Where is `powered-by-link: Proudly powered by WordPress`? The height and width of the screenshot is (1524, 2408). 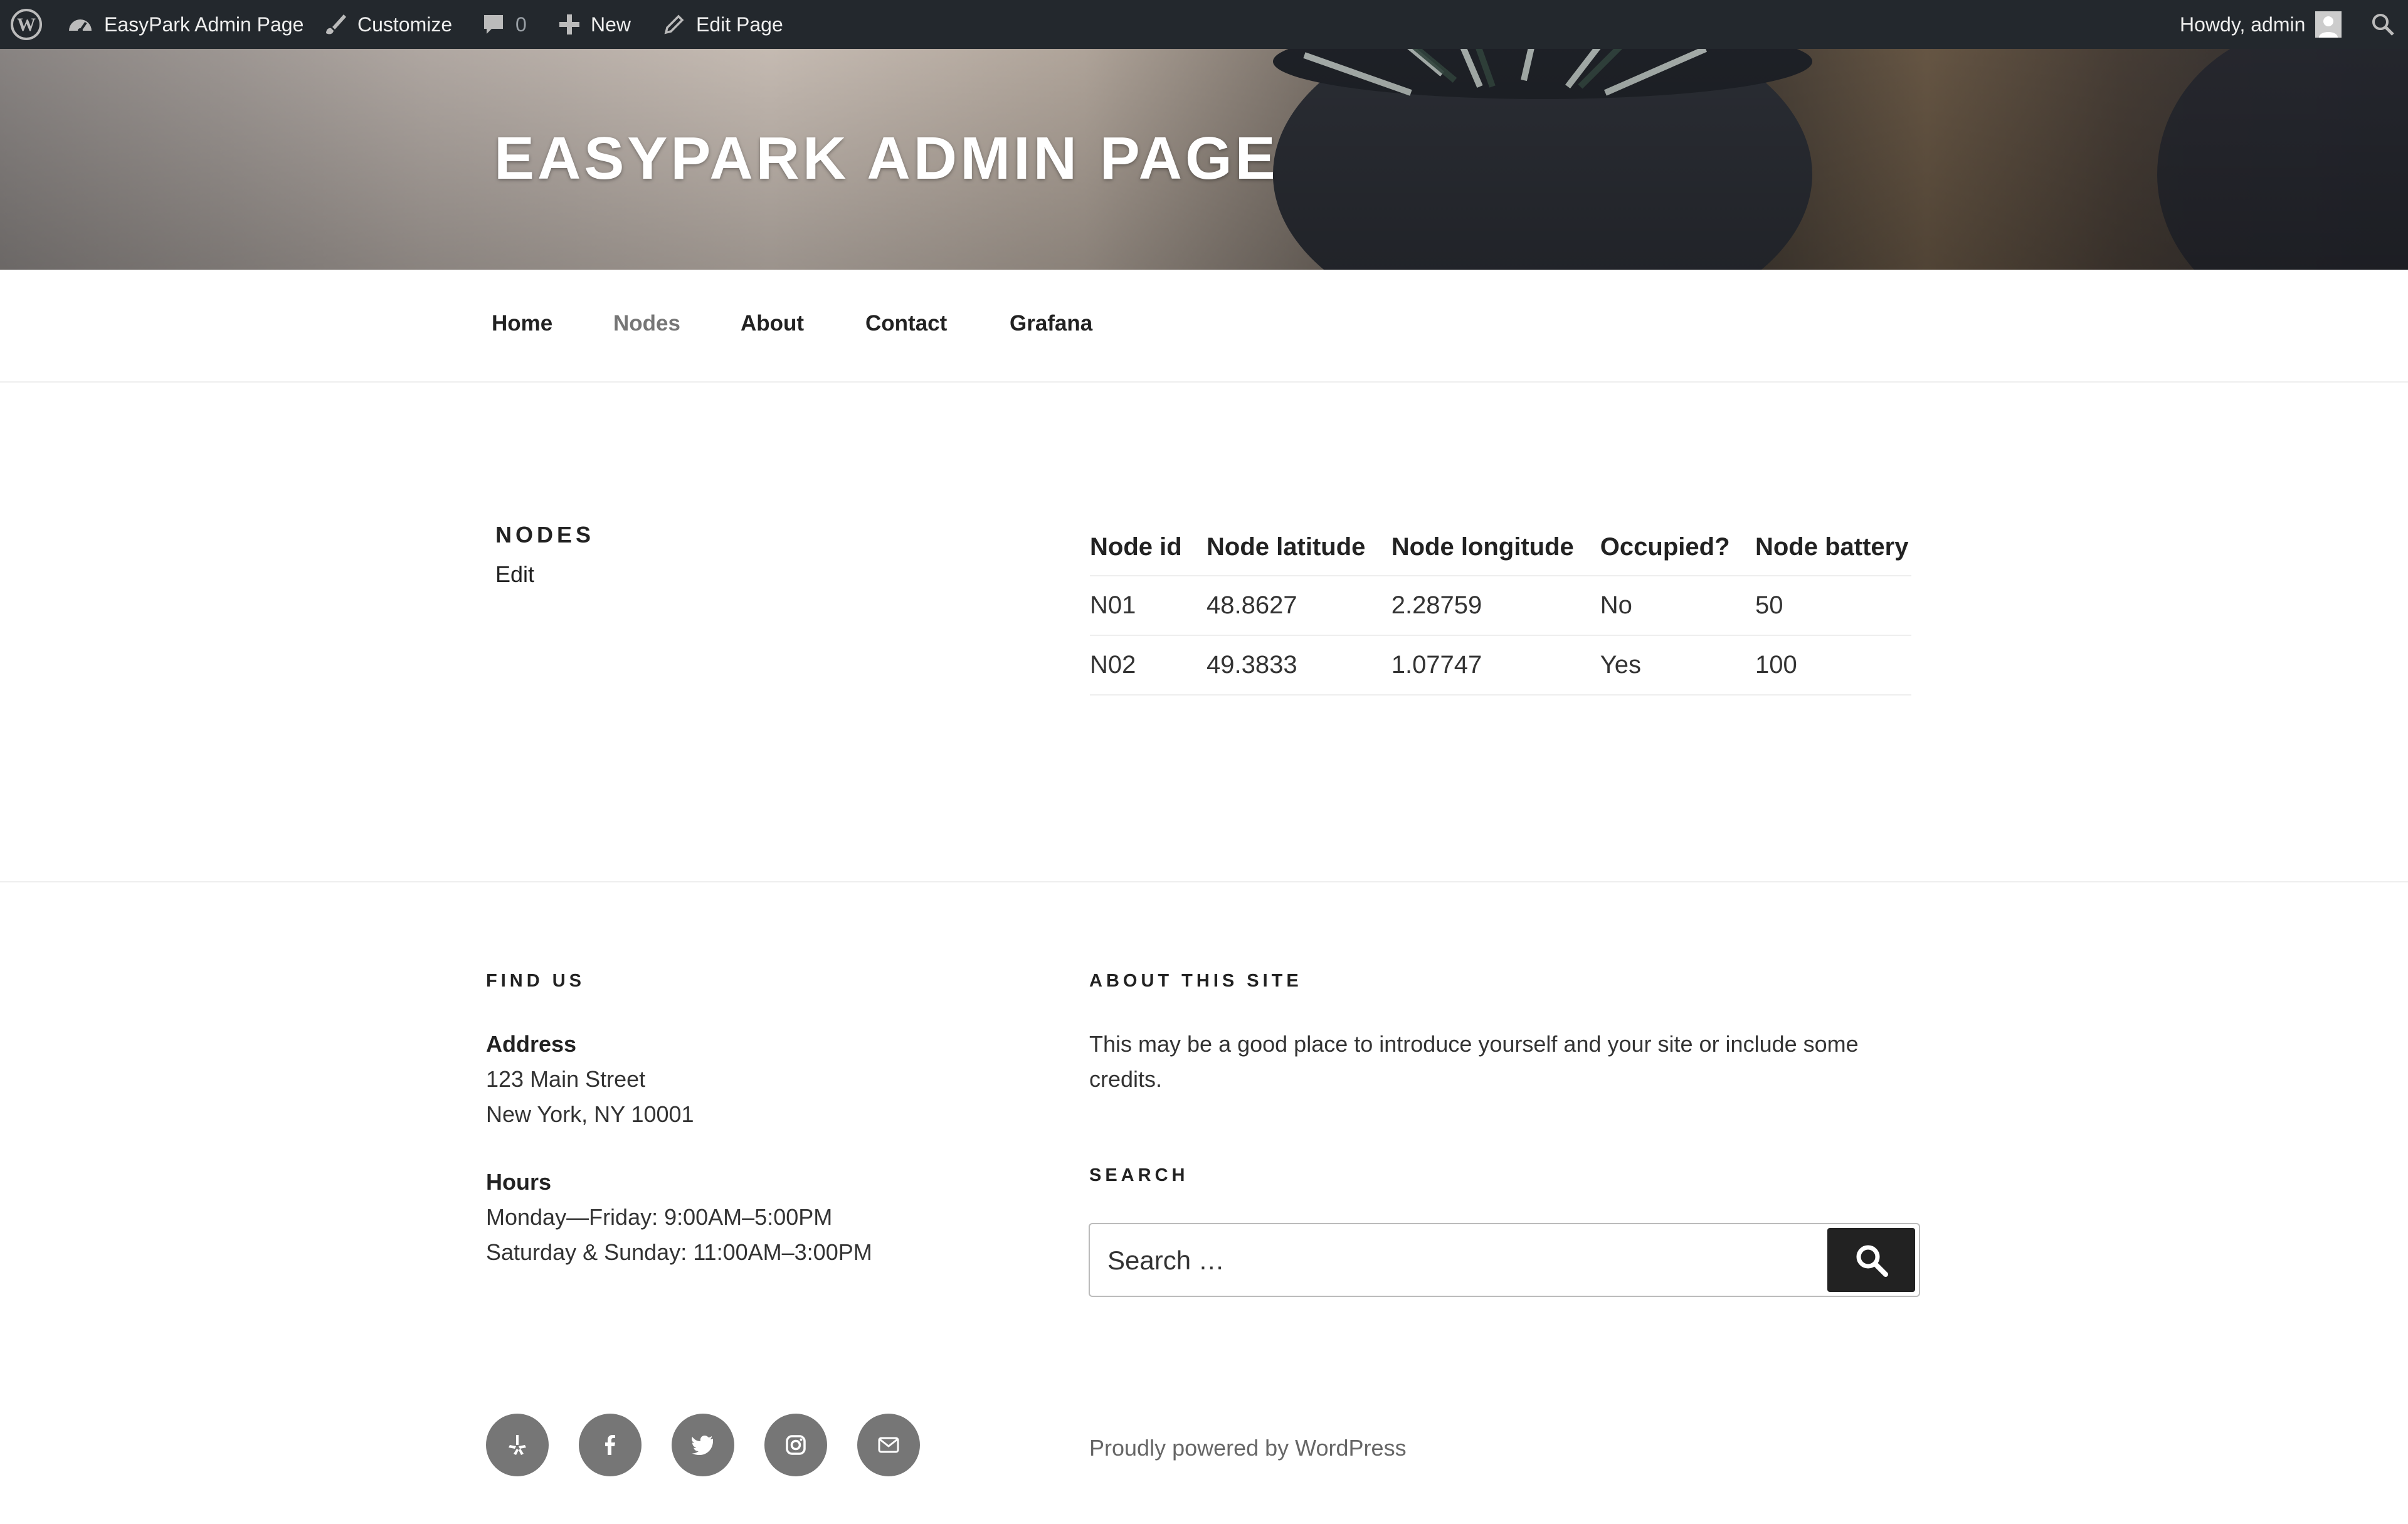
powered-by-link: Proudly powered by WordPress is located at coordinates (1248, 1448).